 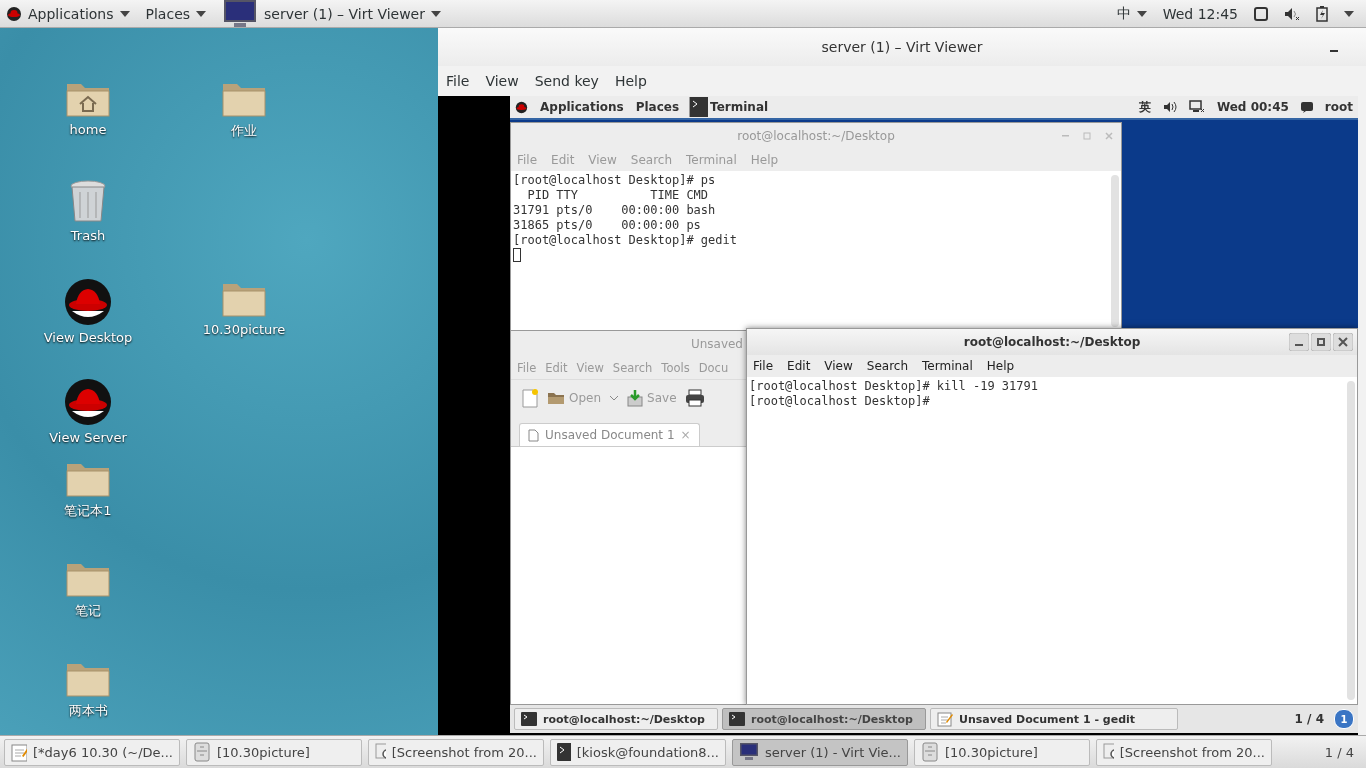 I want to click on taskbar-item: Unsaved Document 1 - gedit, so click(x=1054, y=719).